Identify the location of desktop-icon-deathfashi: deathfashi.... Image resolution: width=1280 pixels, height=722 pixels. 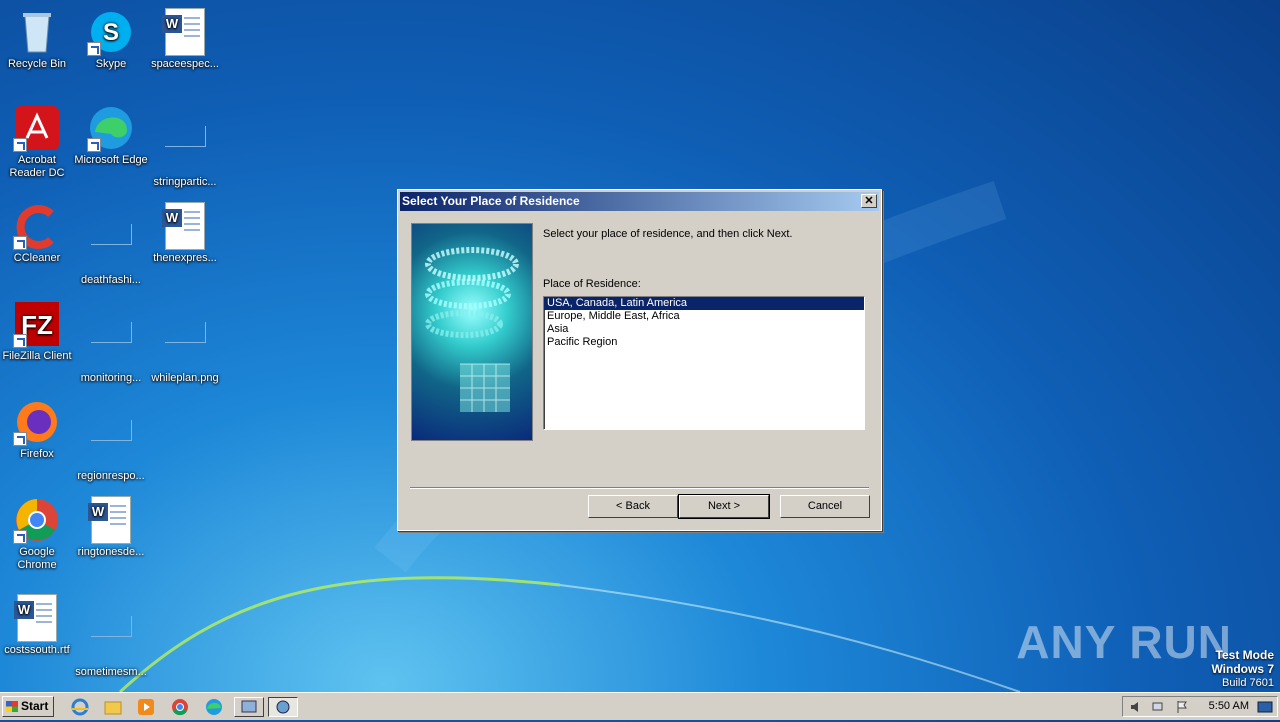
(111, 244).